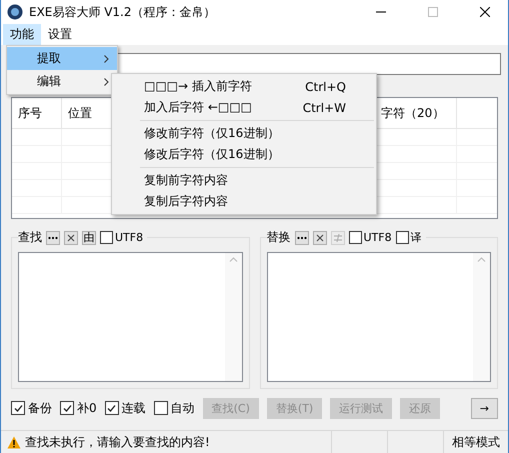 This screenshot has width=509, height=453. I want to click on column-header: 序号, so click(30, 113).